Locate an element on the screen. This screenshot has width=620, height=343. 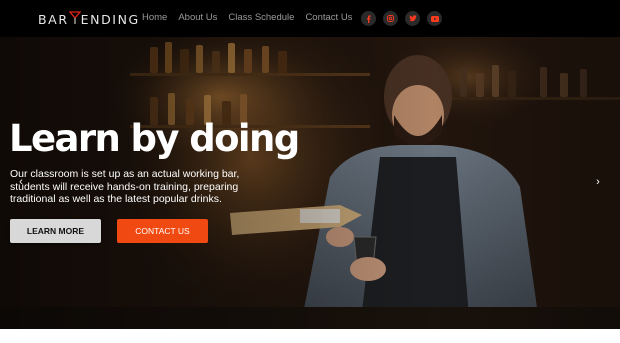
site-logo: BAR ENDING is located at coordinates (89, 19).